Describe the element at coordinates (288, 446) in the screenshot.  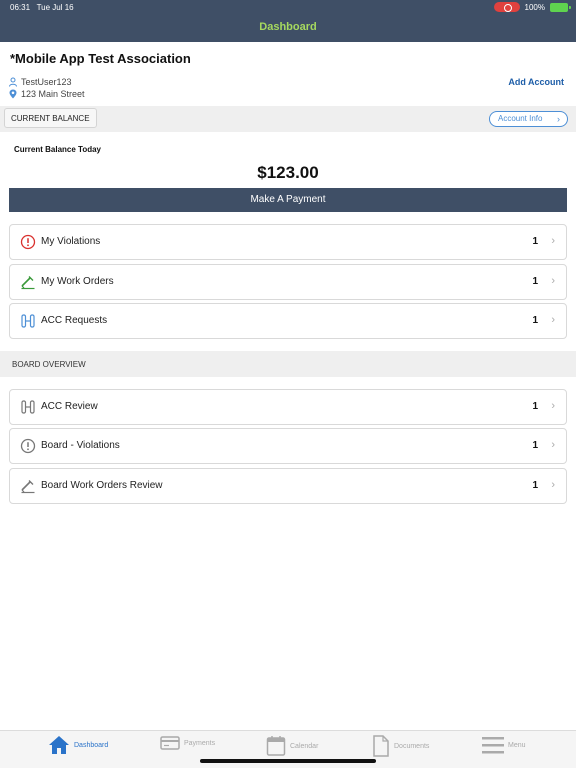
I see `list-item-board-violations: Board - Violations 1 ›` at that location.